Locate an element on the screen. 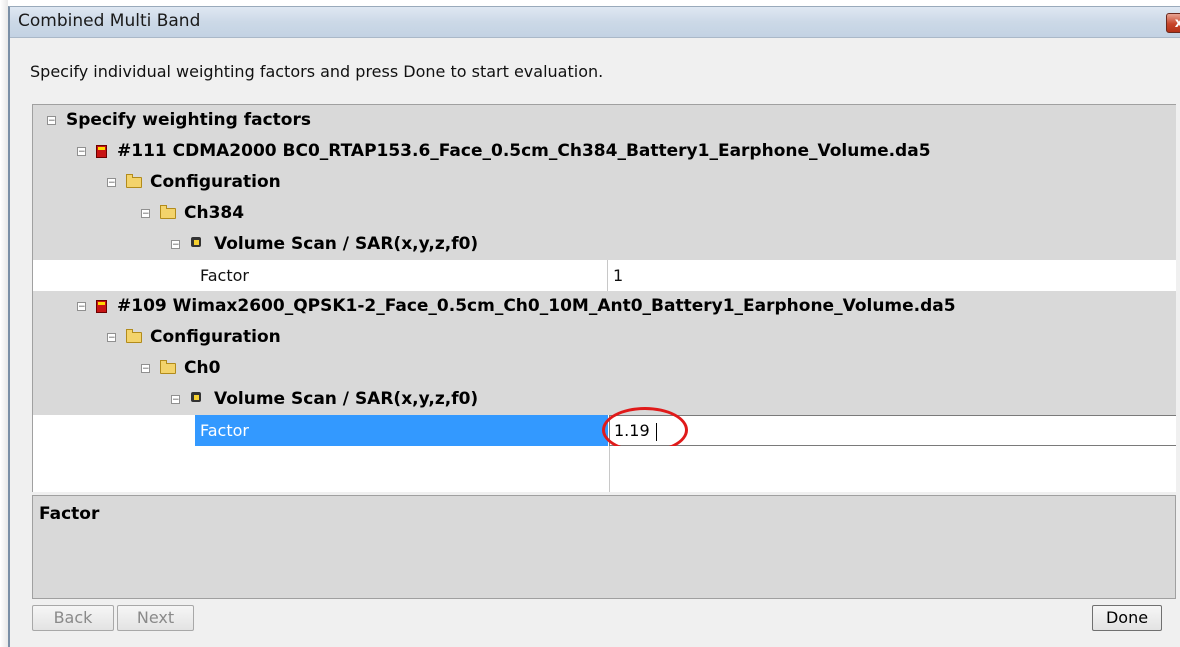  window-title: Combined Multi Band is located at coordinates (109, 21).